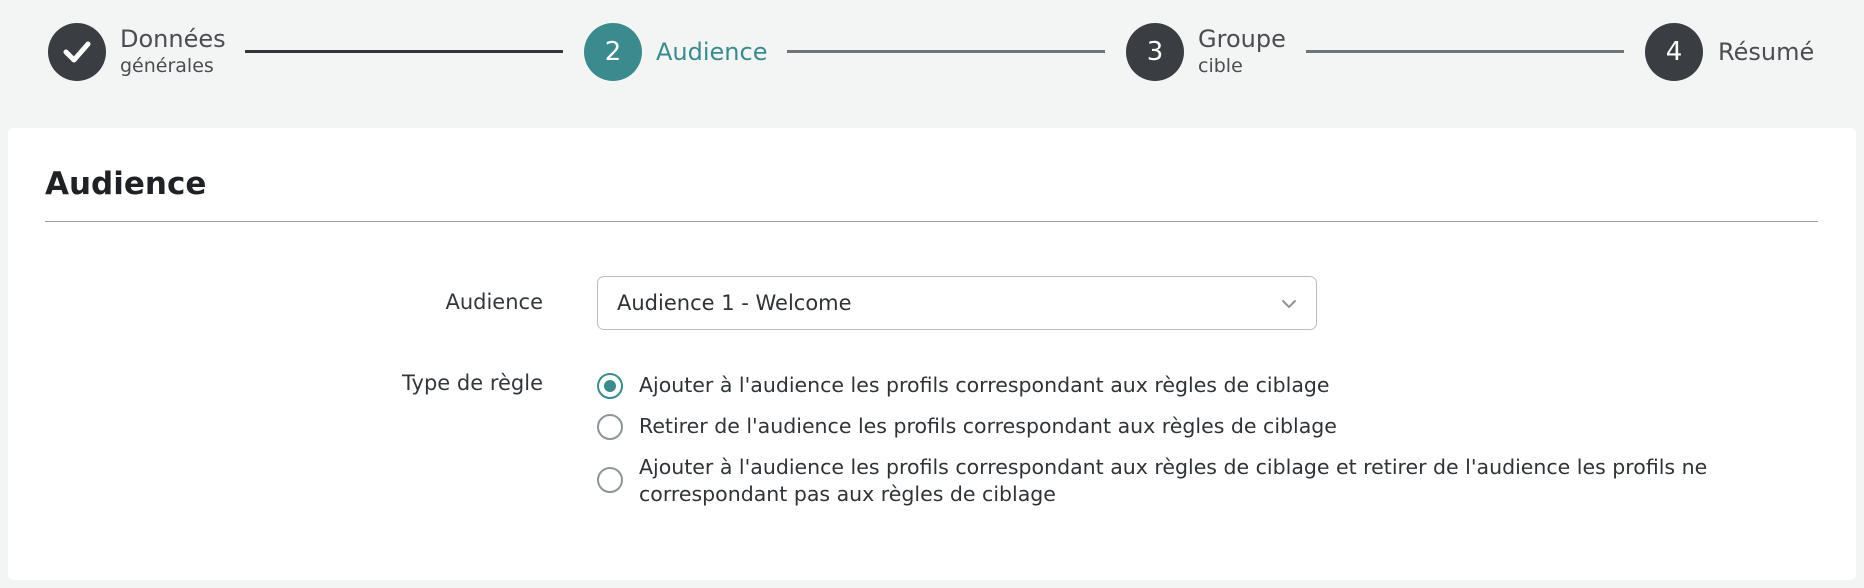 Image resolution: width=1864 pixels, height=588 pixels. I want to click on audience-field-label: Audience, so click(494, 302).